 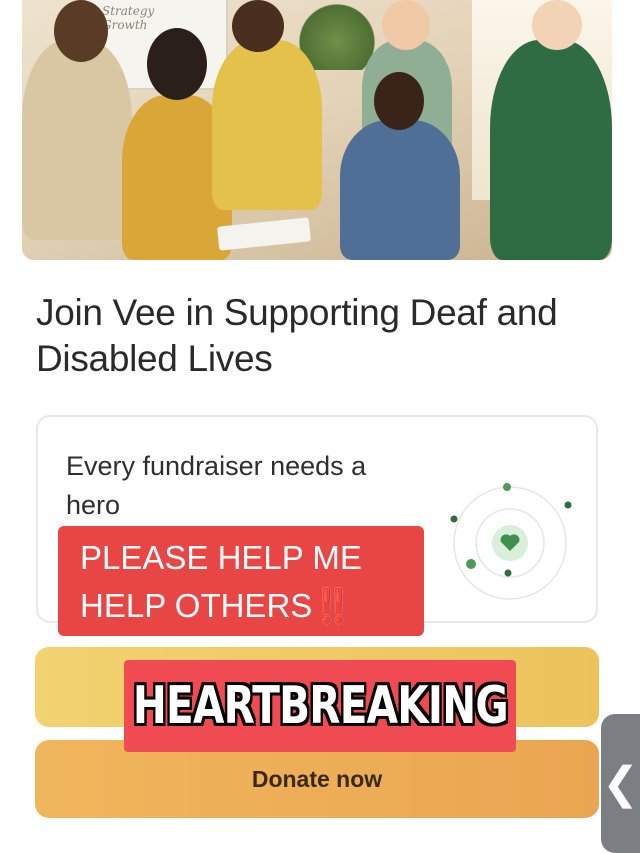 I want to click on person-6-head, so click(x=557, y=25).